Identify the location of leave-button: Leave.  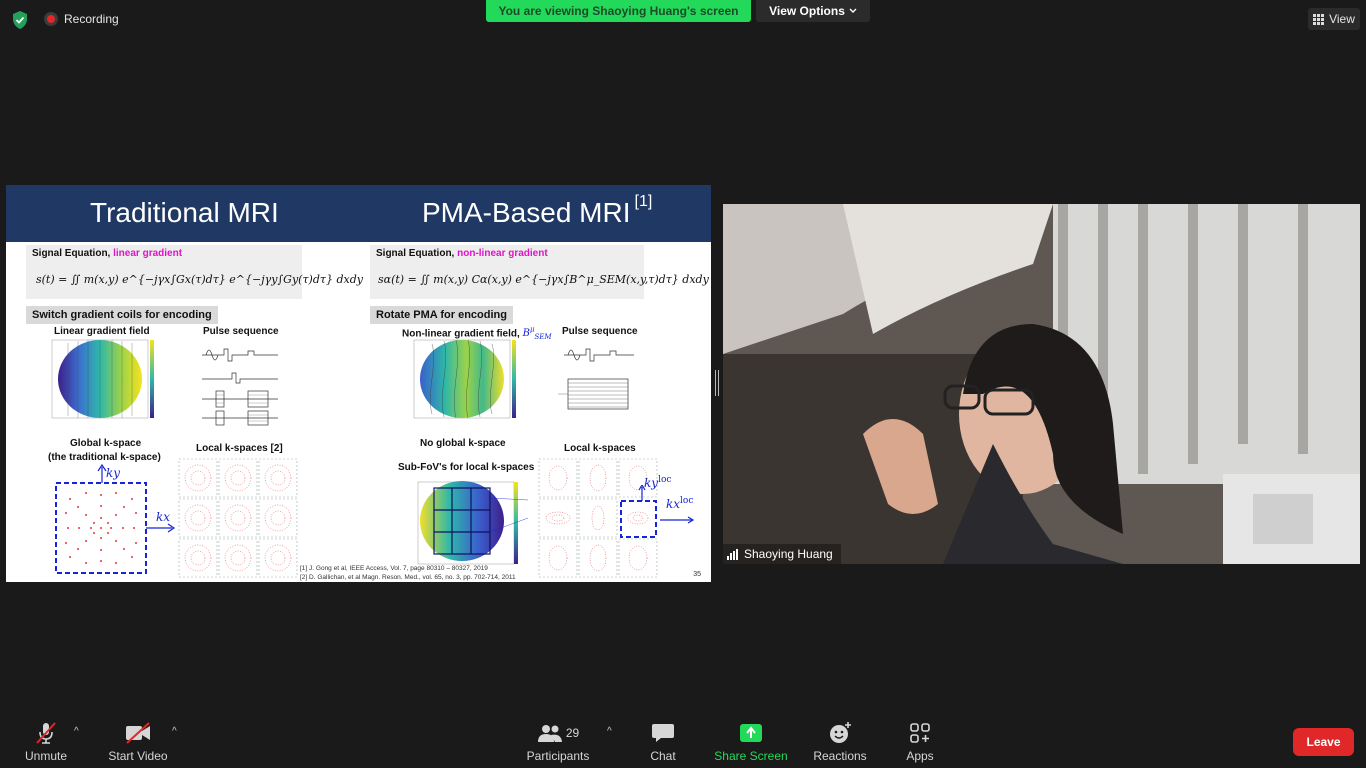
(1323, 742).